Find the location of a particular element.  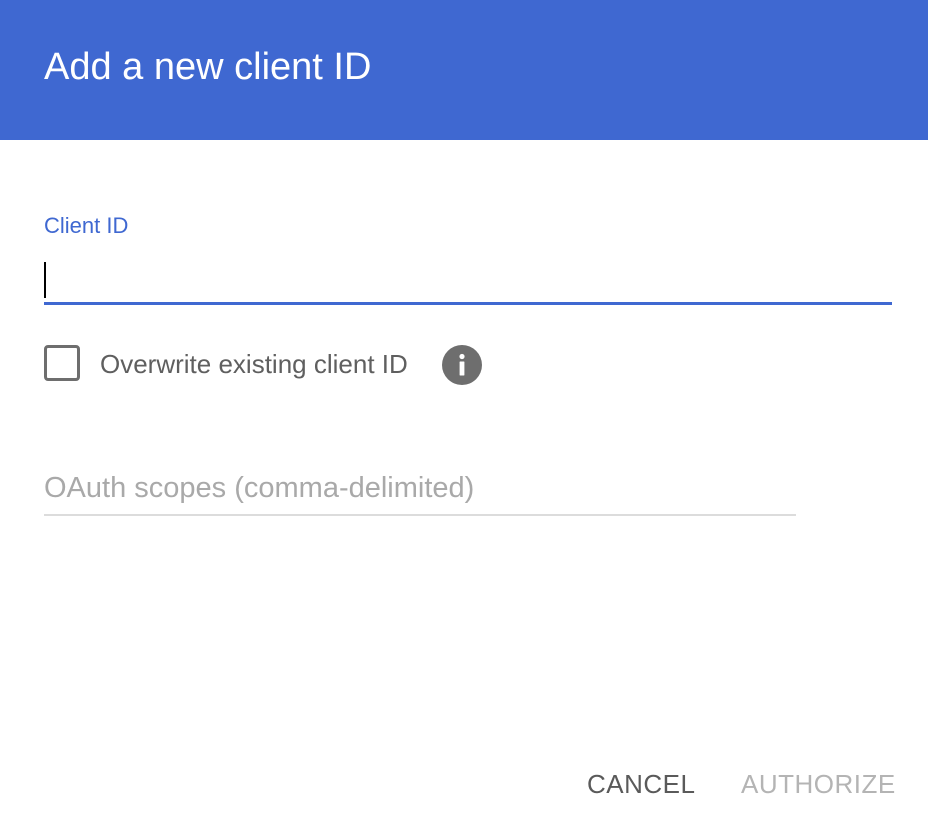

overwrite-checkbox is located at coordinates (62, 363).